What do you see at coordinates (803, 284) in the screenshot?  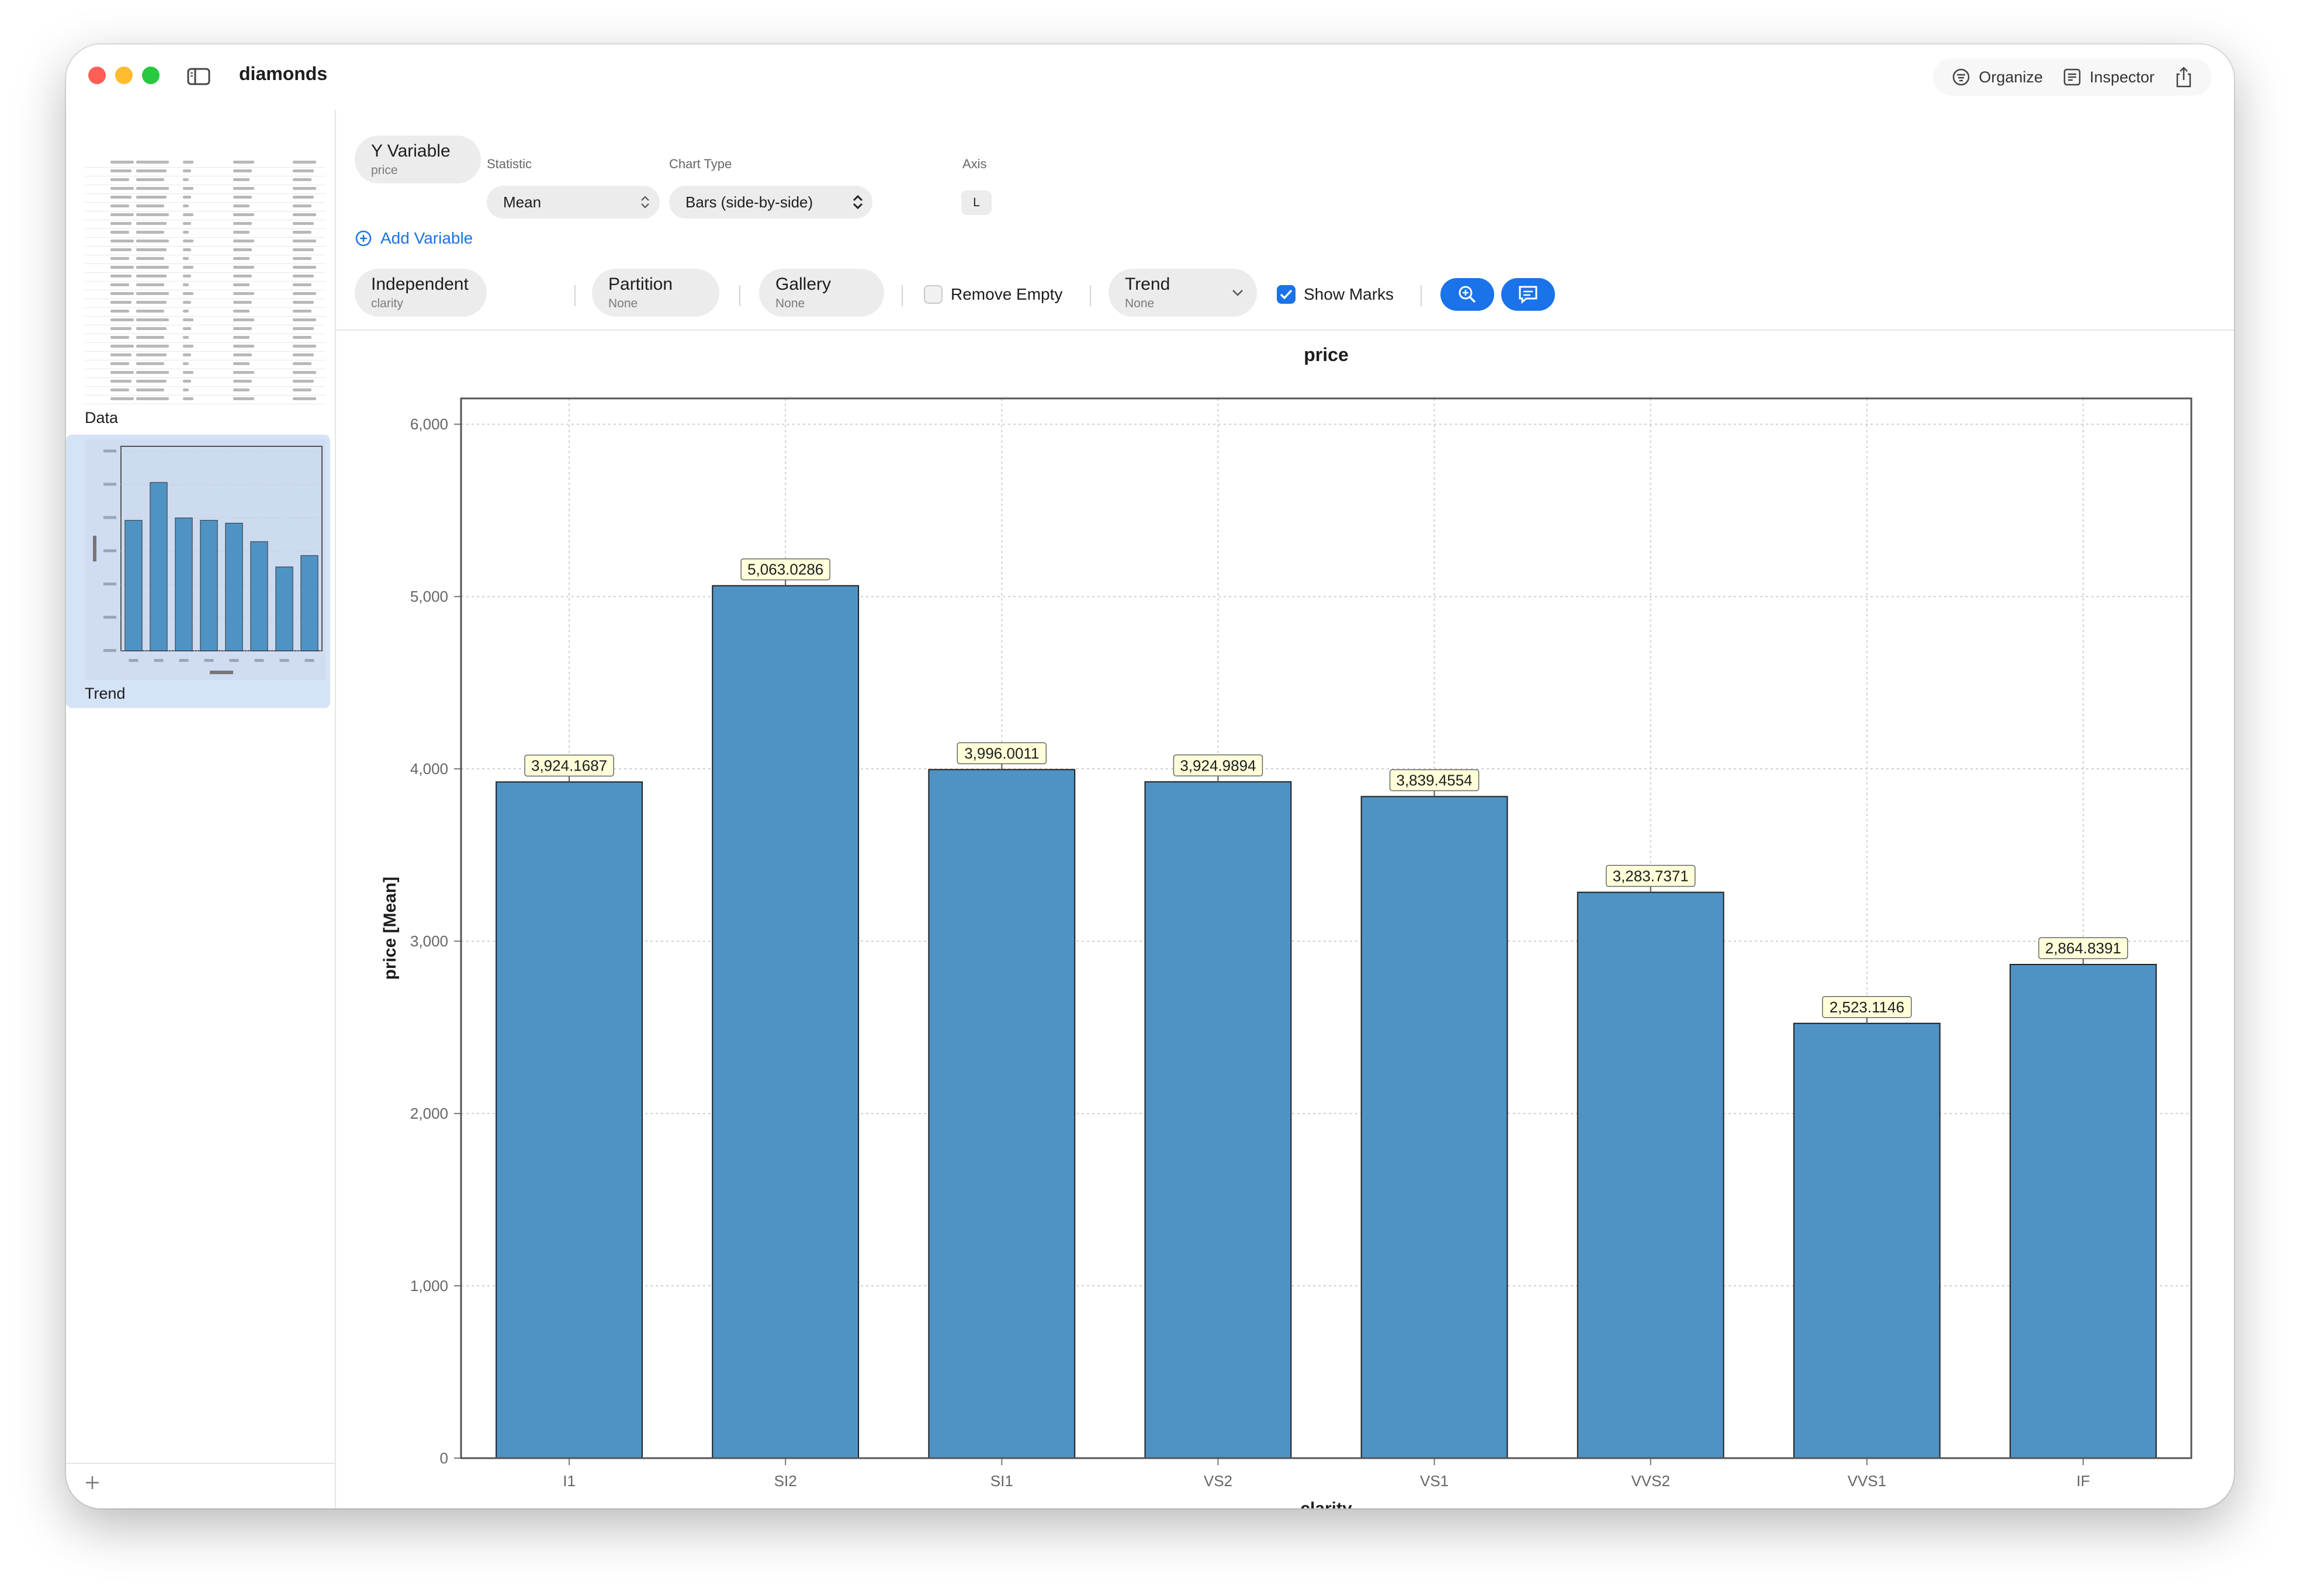 I see `gallery-title: Gallery` at bounding box center [803, 284].